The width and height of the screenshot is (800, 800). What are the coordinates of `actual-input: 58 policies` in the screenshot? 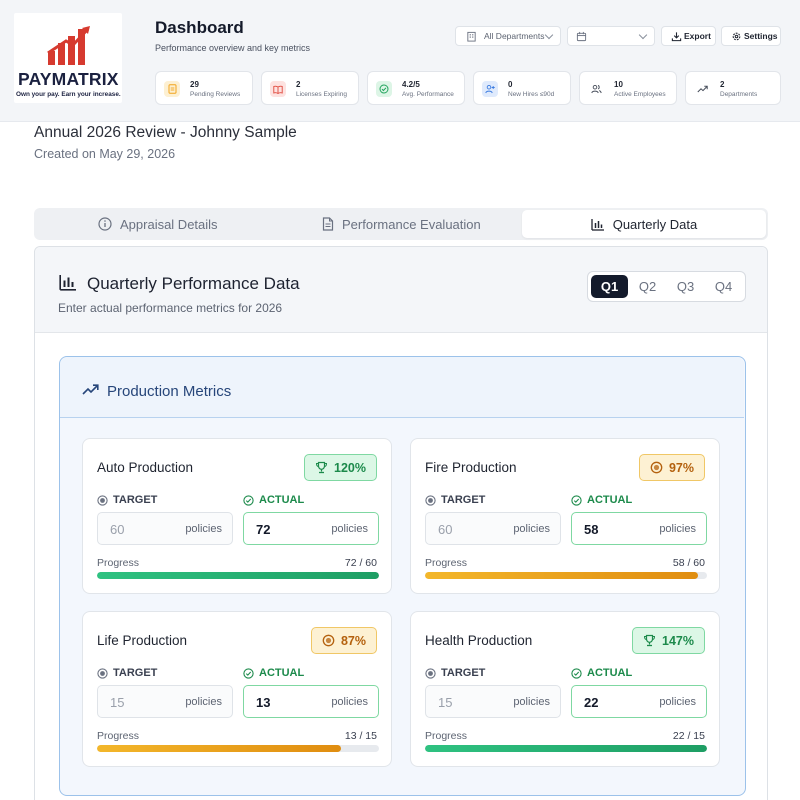 It's located at (639, 528).